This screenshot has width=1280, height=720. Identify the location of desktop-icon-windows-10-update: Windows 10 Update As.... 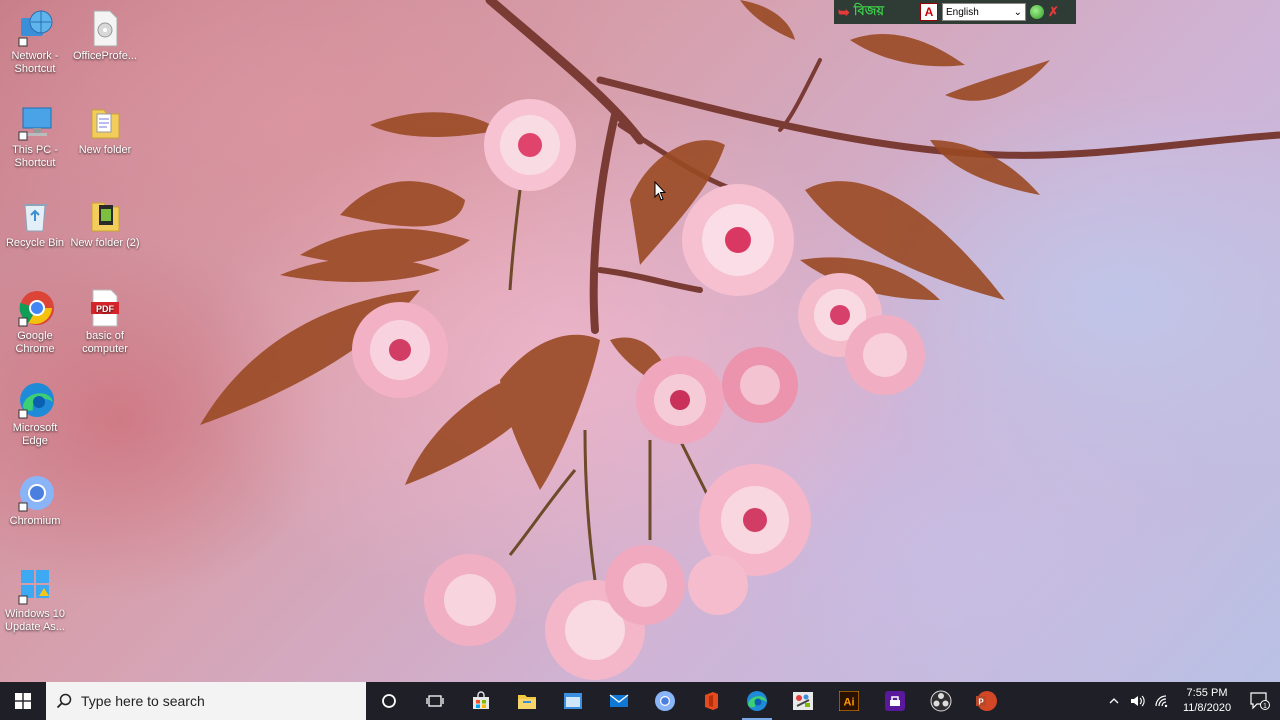
(35, 600).